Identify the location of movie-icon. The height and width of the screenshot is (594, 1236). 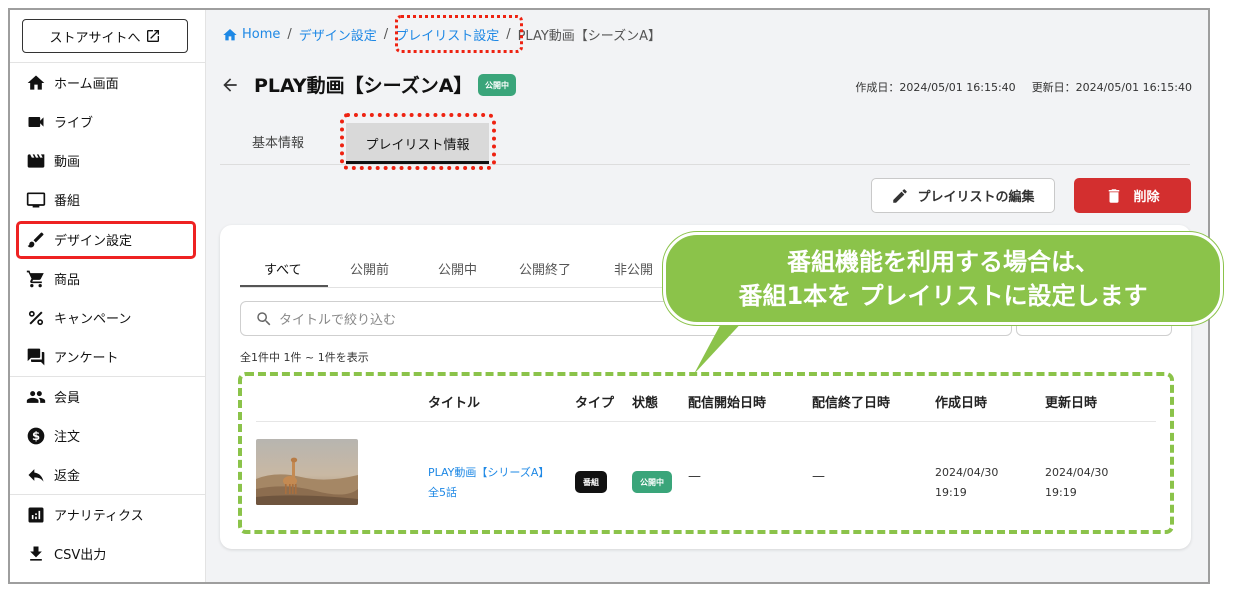
(37, 161).